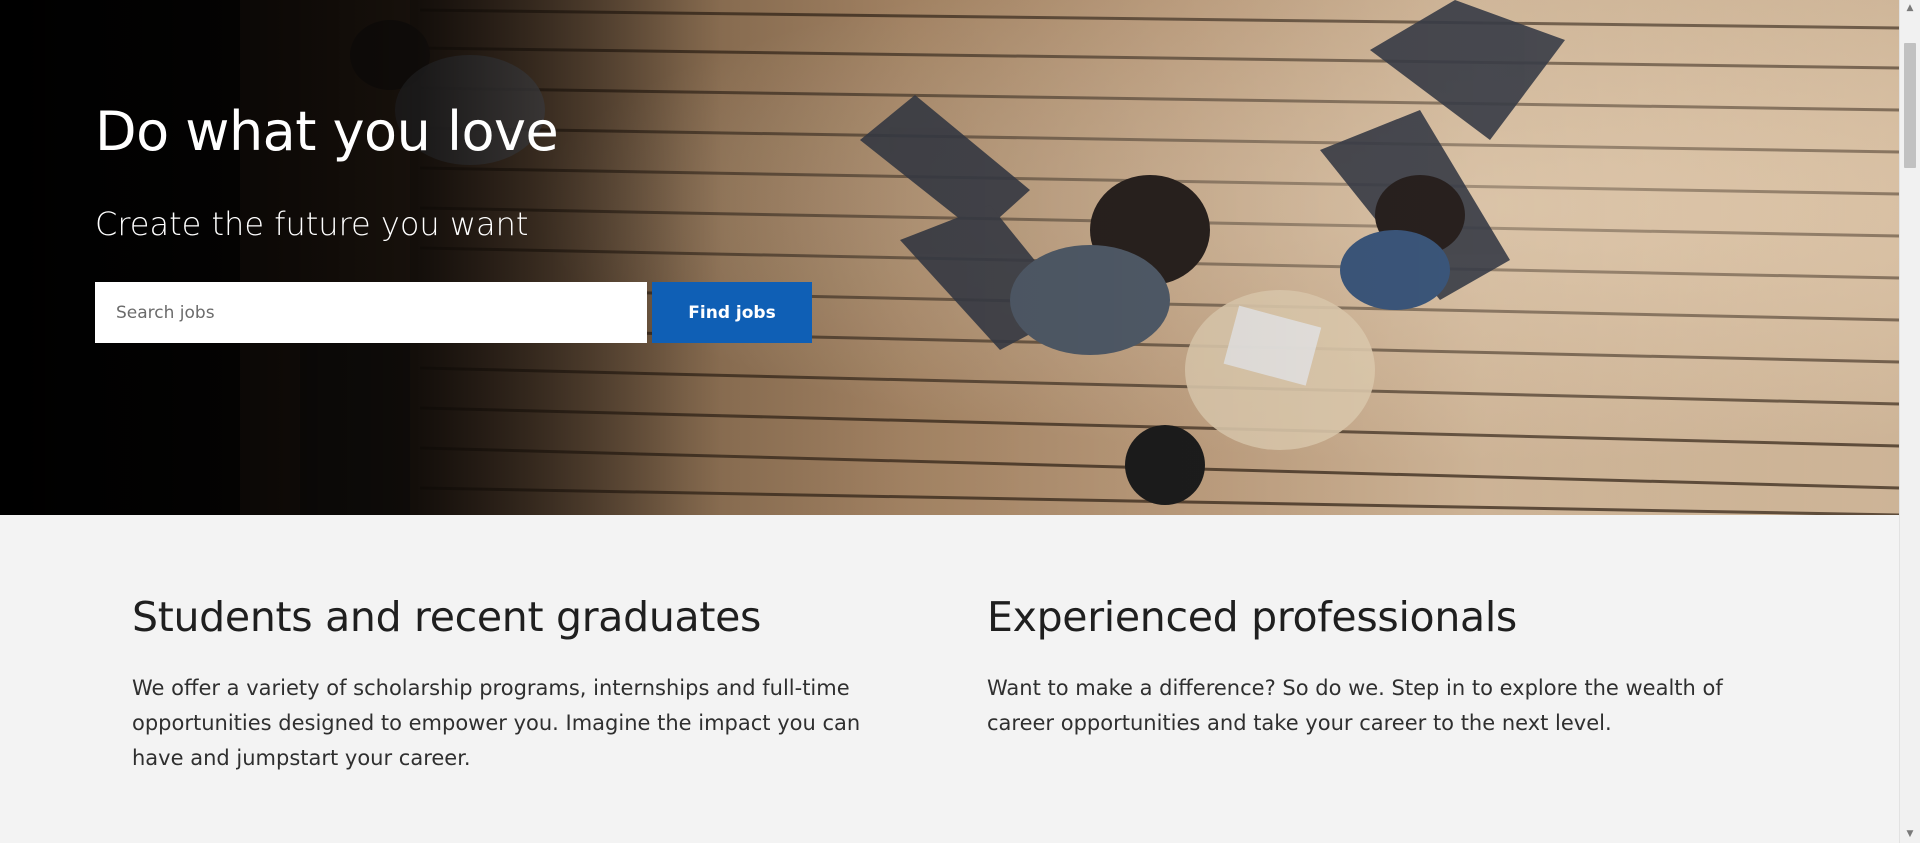 This screenshot has height=843, width=1920. What do you see at coordinates (1367, 617) in the screenshot?
I see `professionals-heading: Experienced professionals` at bounding box center [1367, 617].